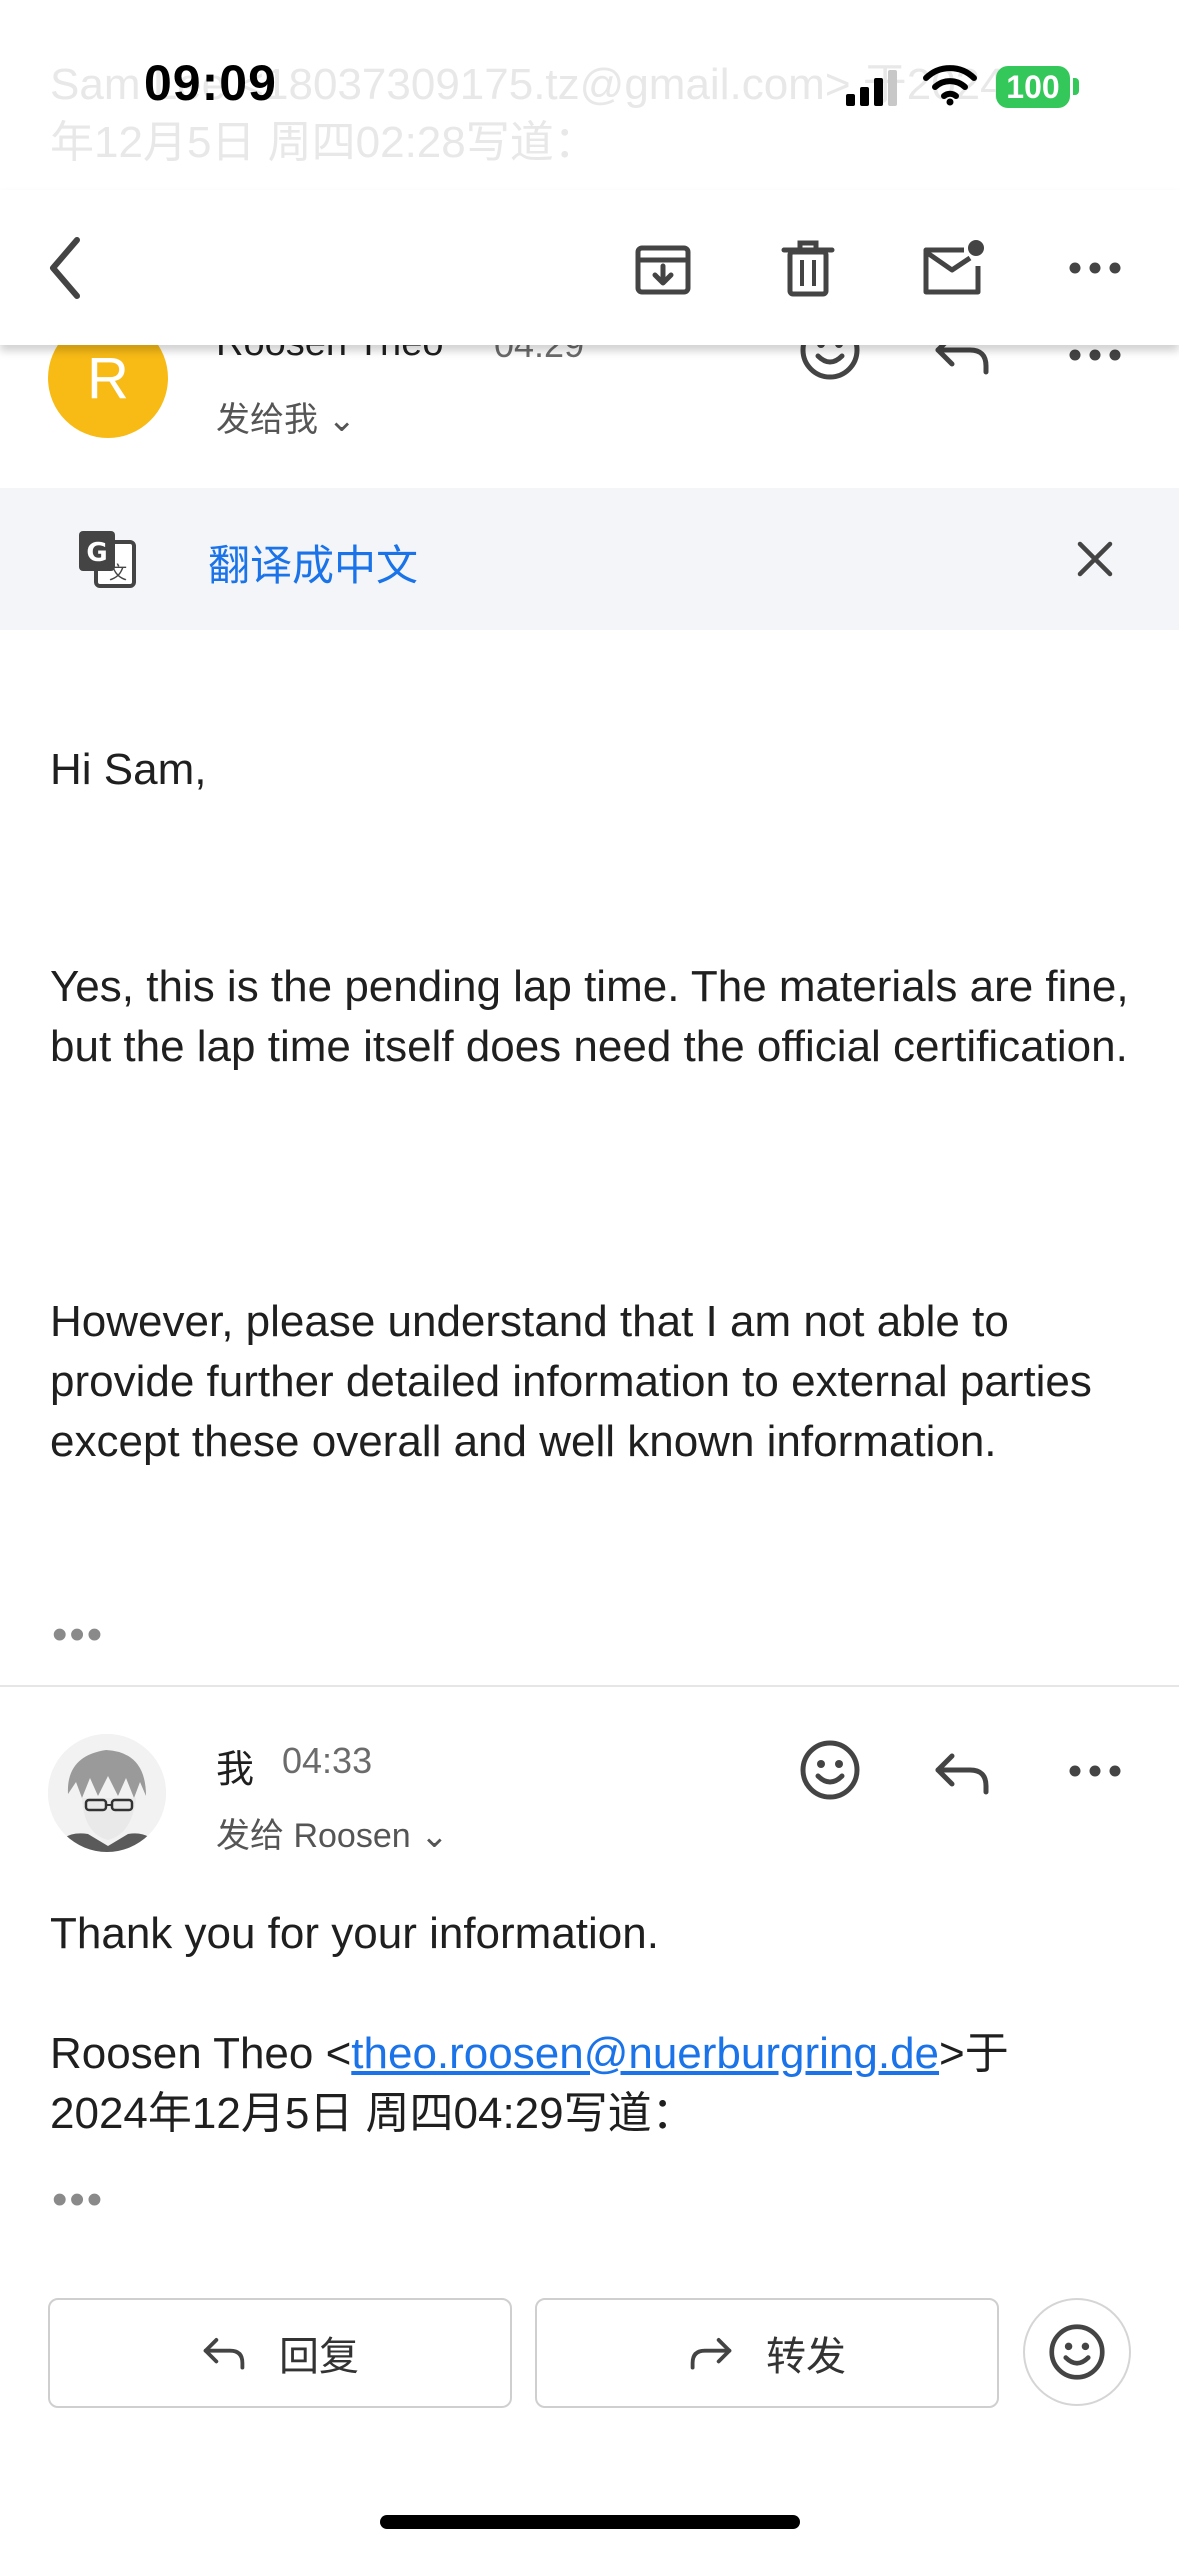 The height and width of the screenshot is (2556, 1179). I want to click on more-options-button, so click(1095, 267).